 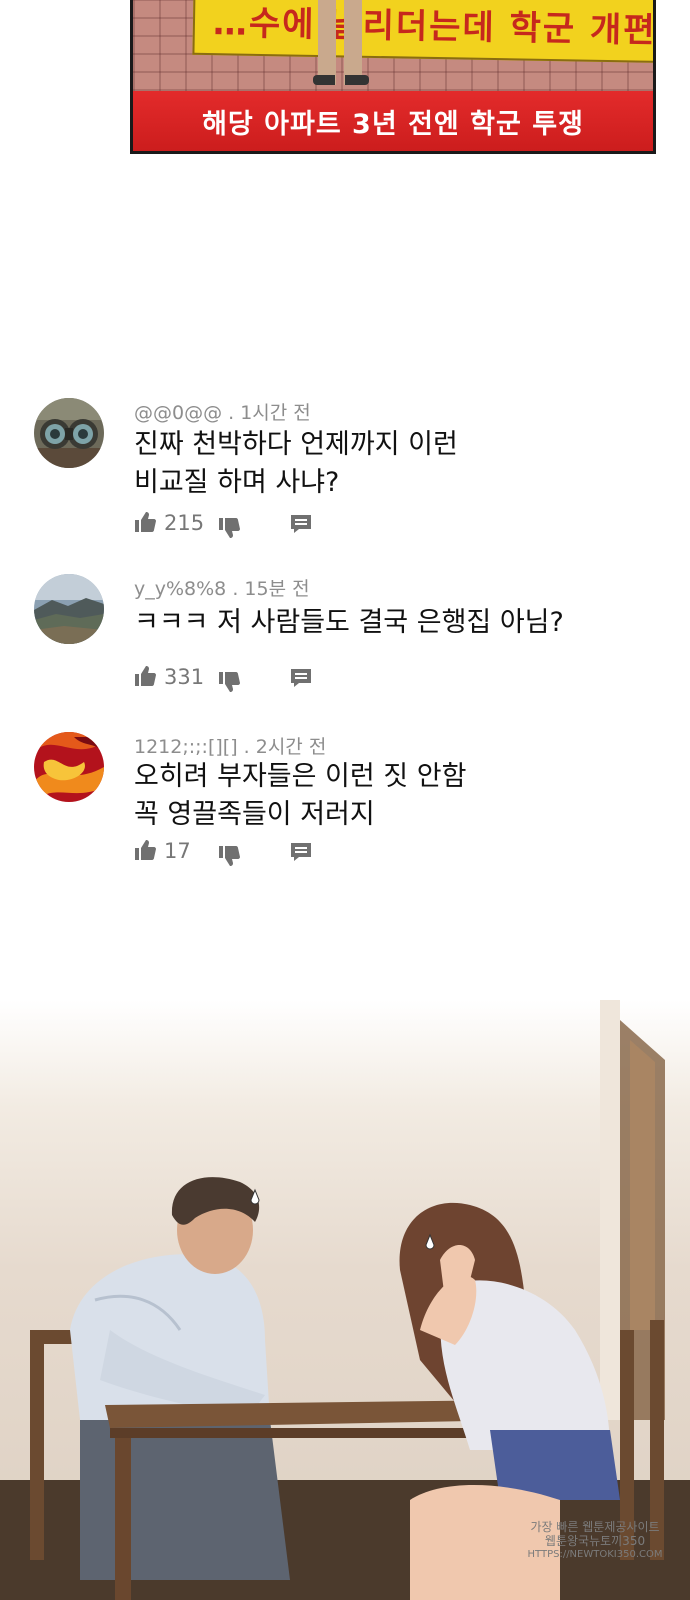 I want to click on landscape-icon, so click(x=69, y=609).